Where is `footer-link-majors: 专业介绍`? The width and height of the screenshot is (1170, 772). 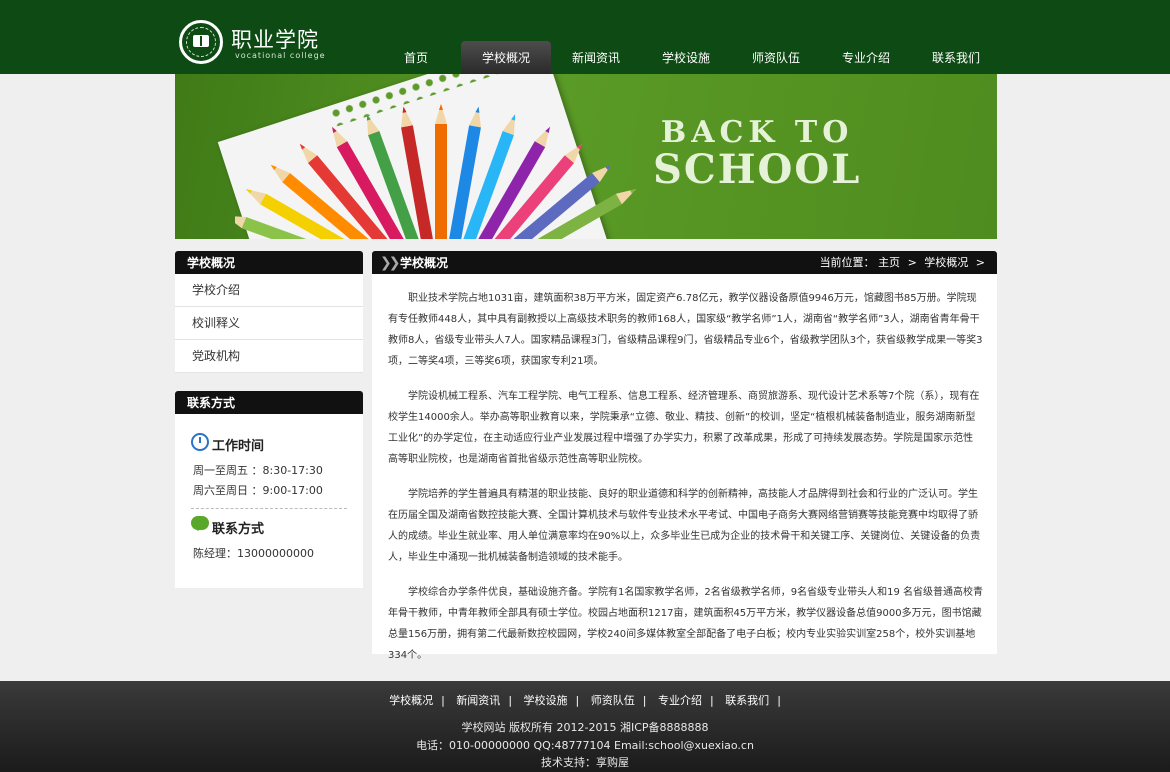
footer-link-majors: 专业介绍 is located at coordinates (680, 700).